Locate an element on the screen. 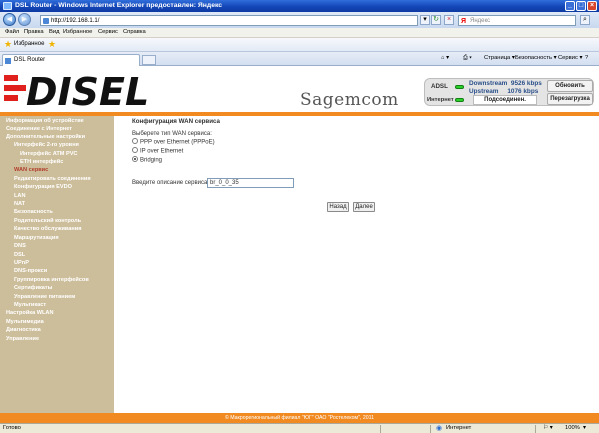  sidebar-item-interface-grouping: Группировка интерфейсов is located at coordinates (51, 280).